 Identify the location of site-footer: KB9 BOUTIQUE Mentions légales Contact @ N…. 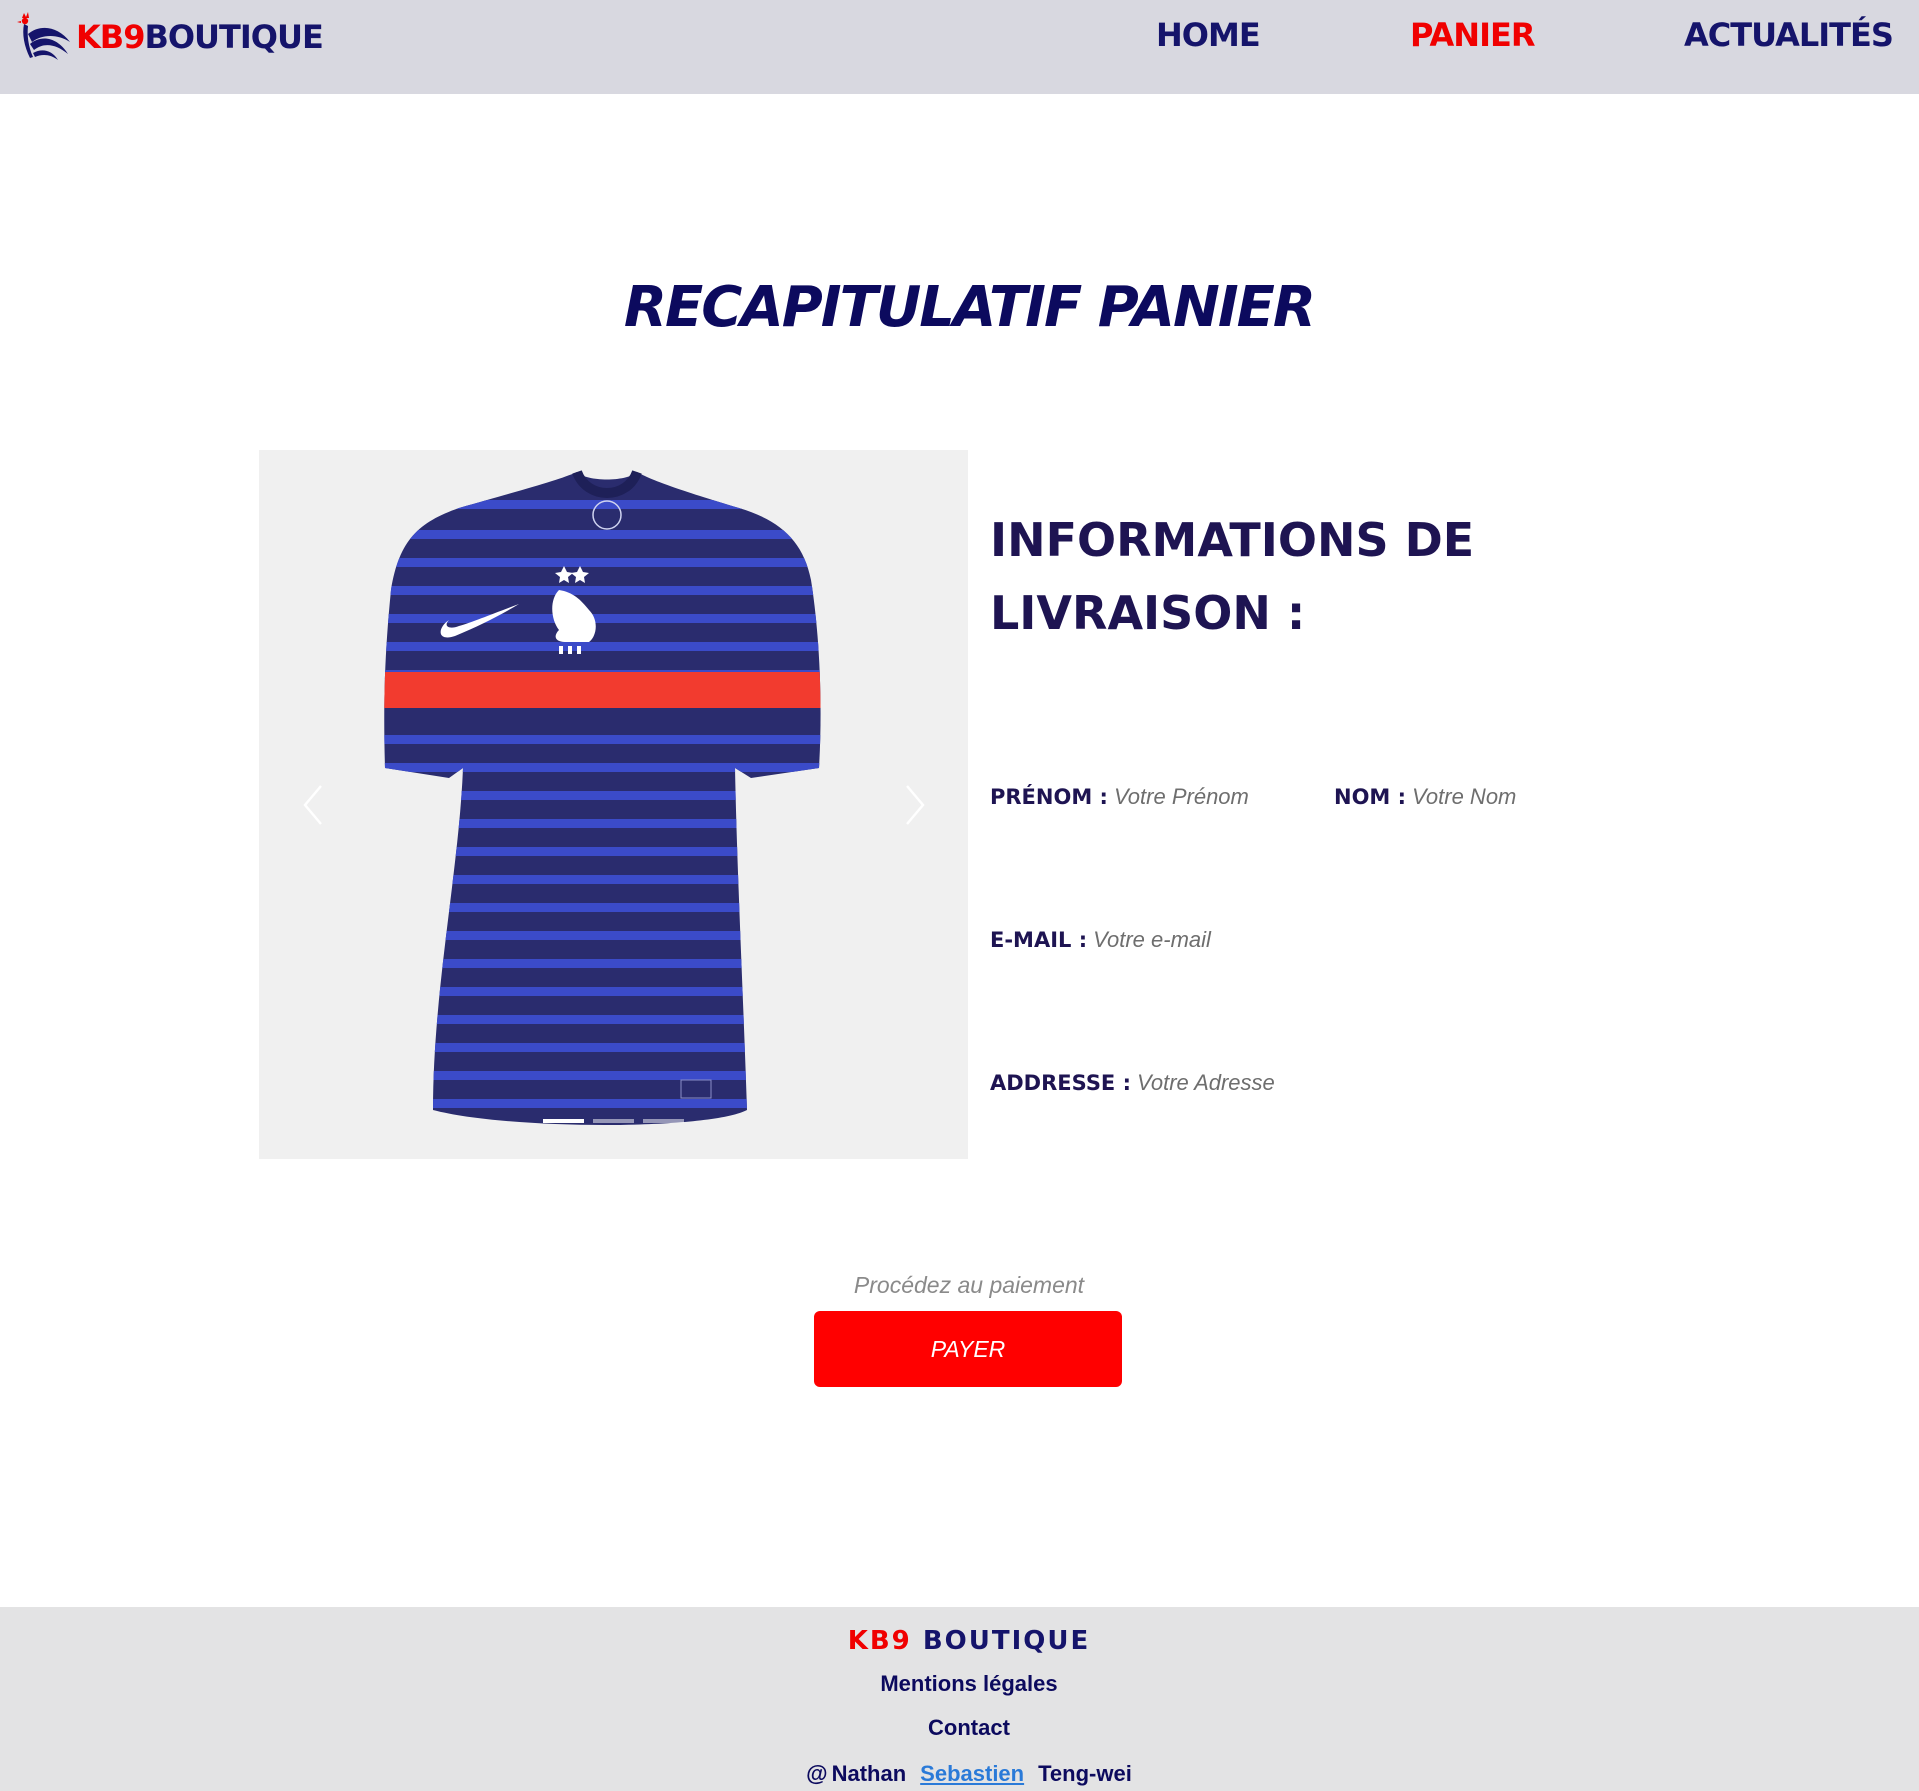
(959, 1699).